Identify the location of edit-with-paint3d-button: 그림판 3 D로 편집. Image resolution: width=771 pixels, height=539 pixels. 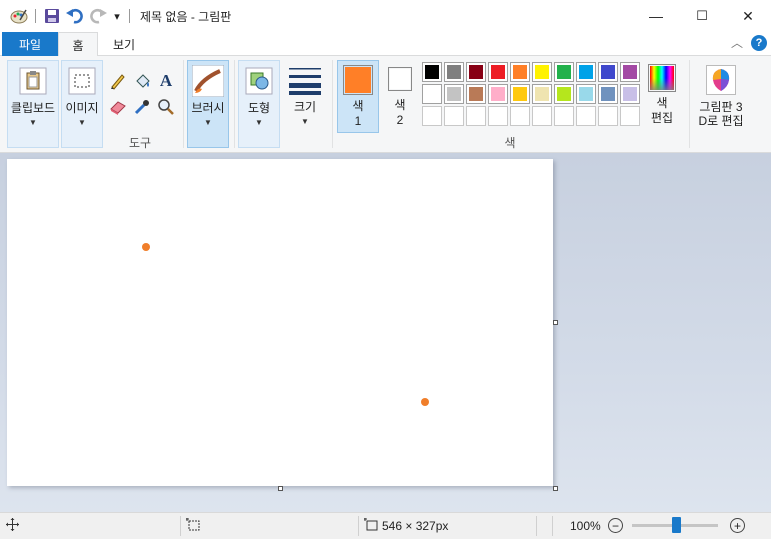
(721, 96).